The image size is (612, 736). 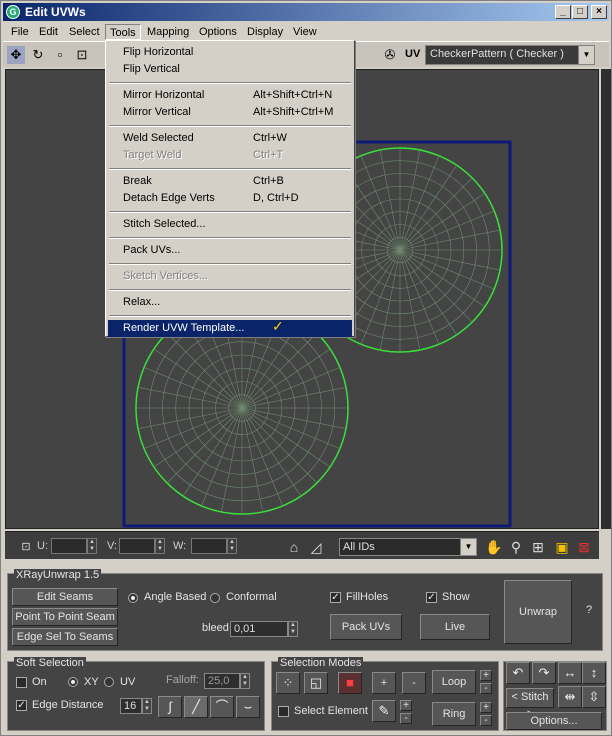 What do you see at coordinates (245, 681) in the screenshot?
I see `falloff-spinner-arrows: ▲ ▼` at bounding box center [245, 681].